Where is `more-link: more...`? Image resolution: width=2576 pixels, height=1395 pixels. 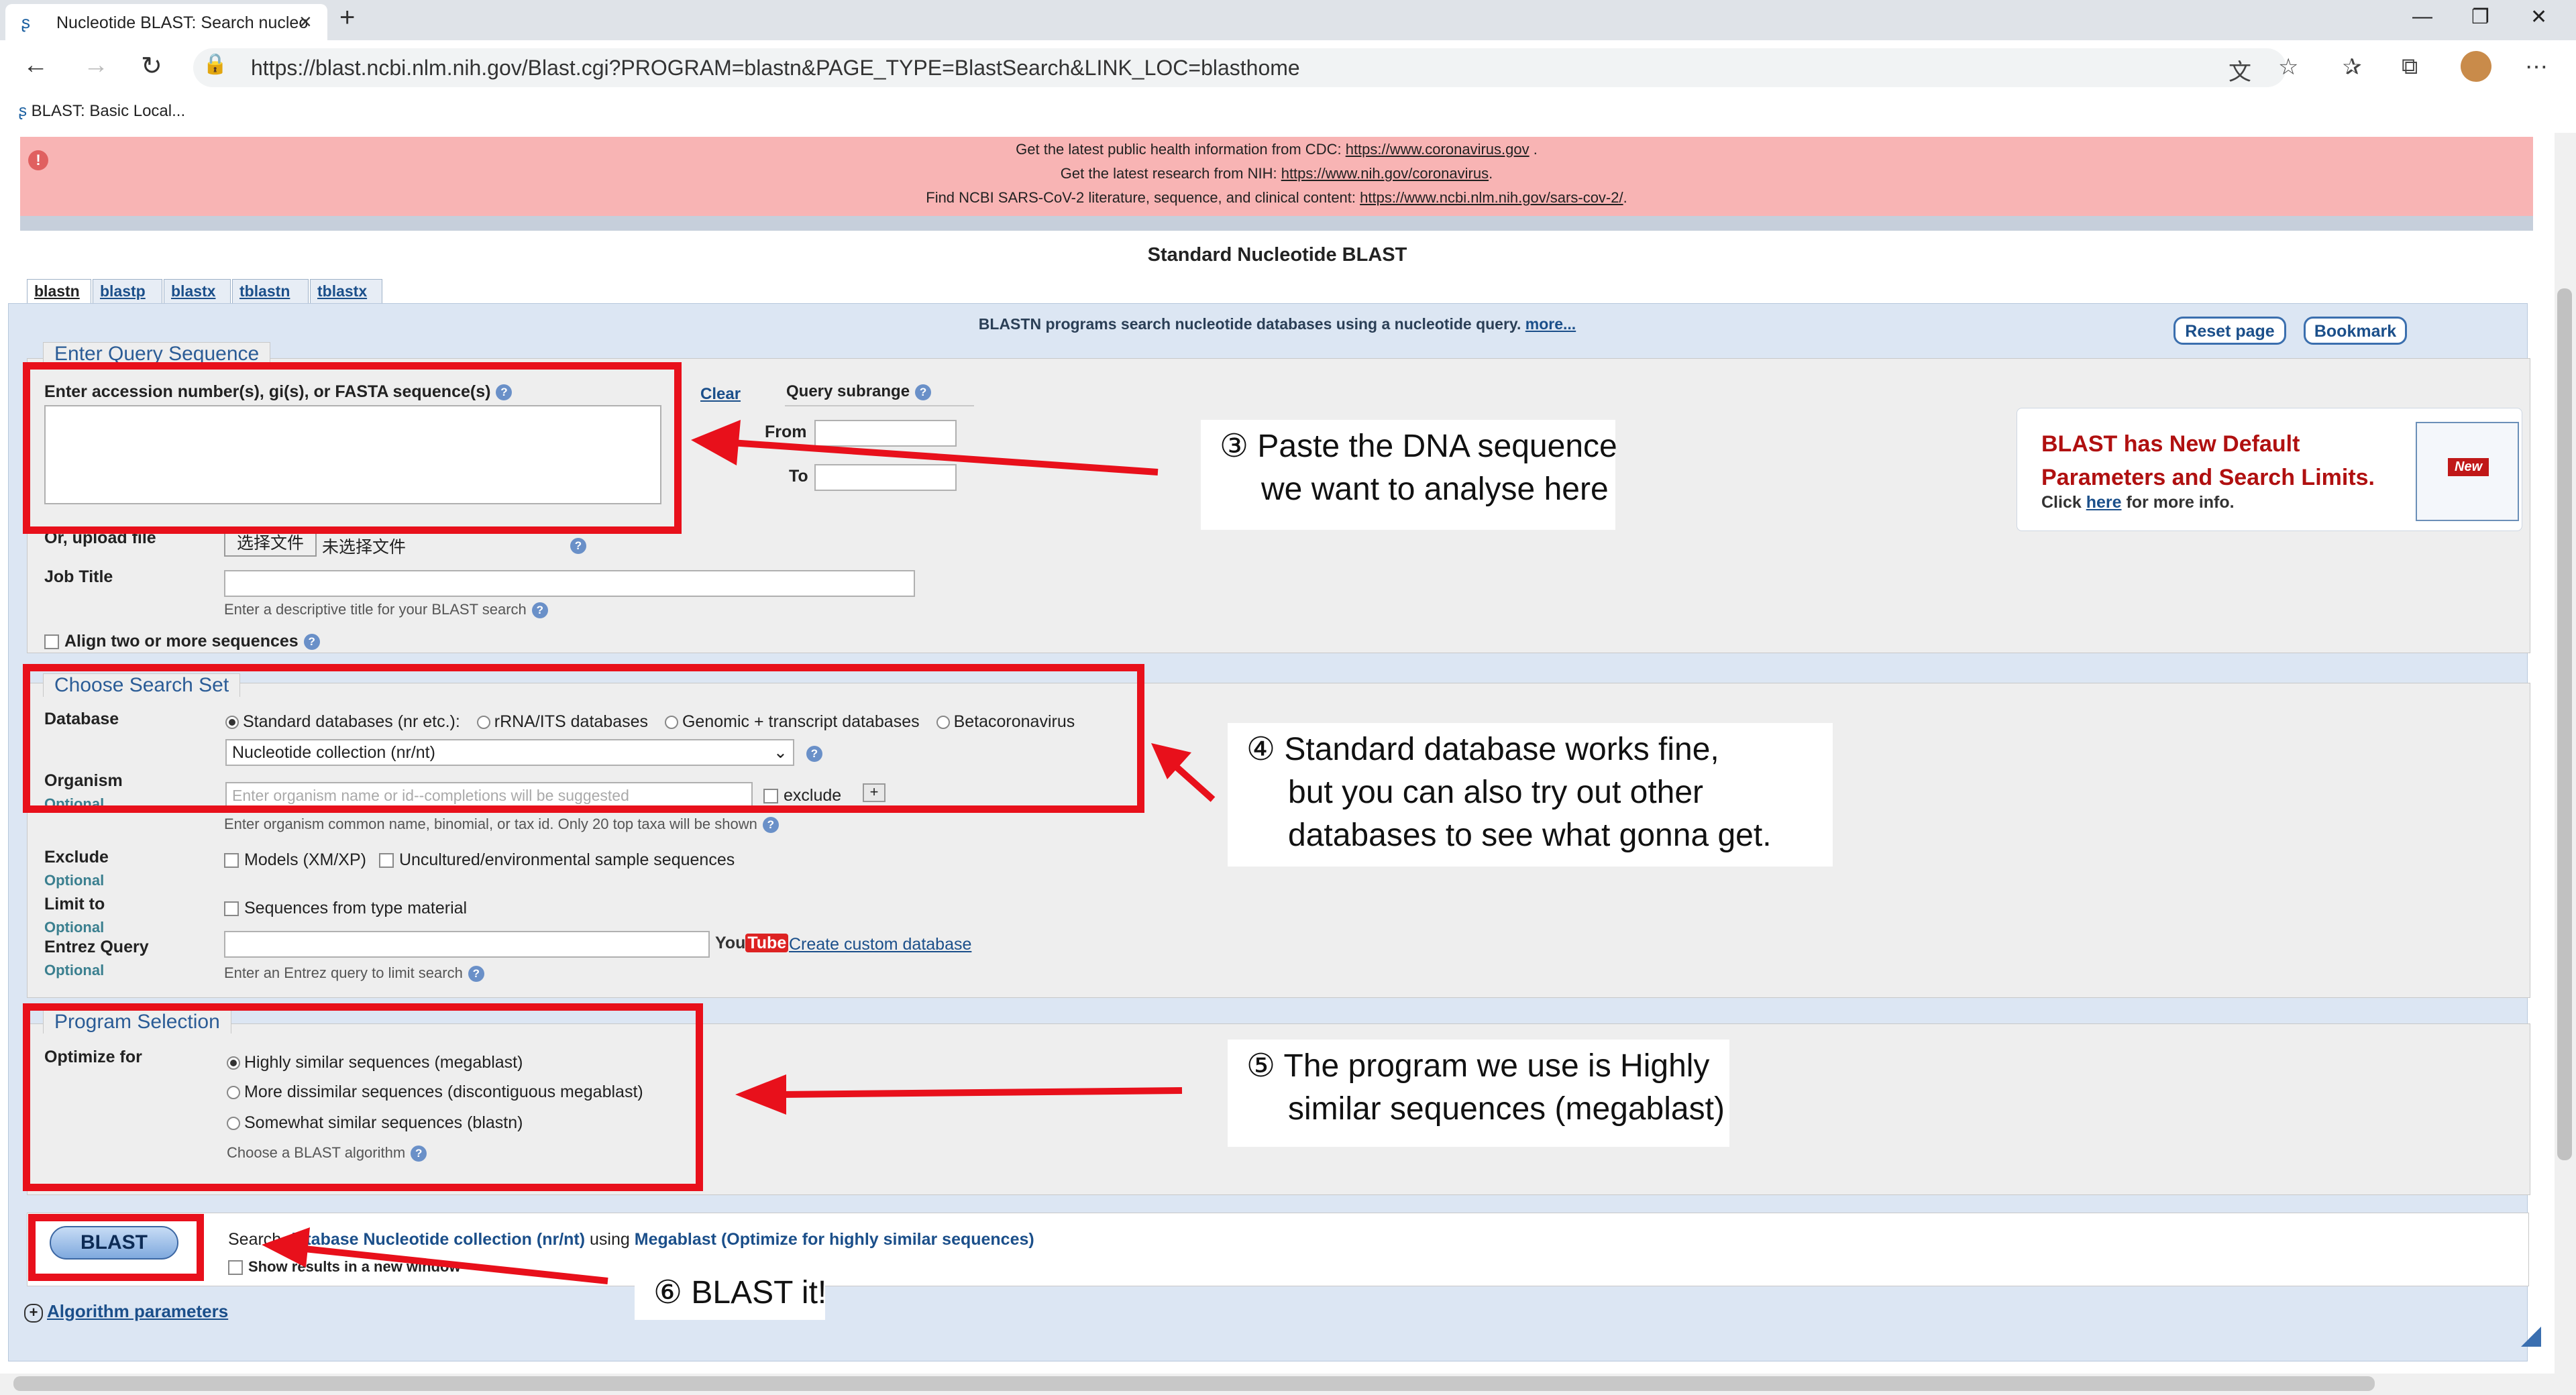
more-link: more... is located at coordinates (1550, 324).